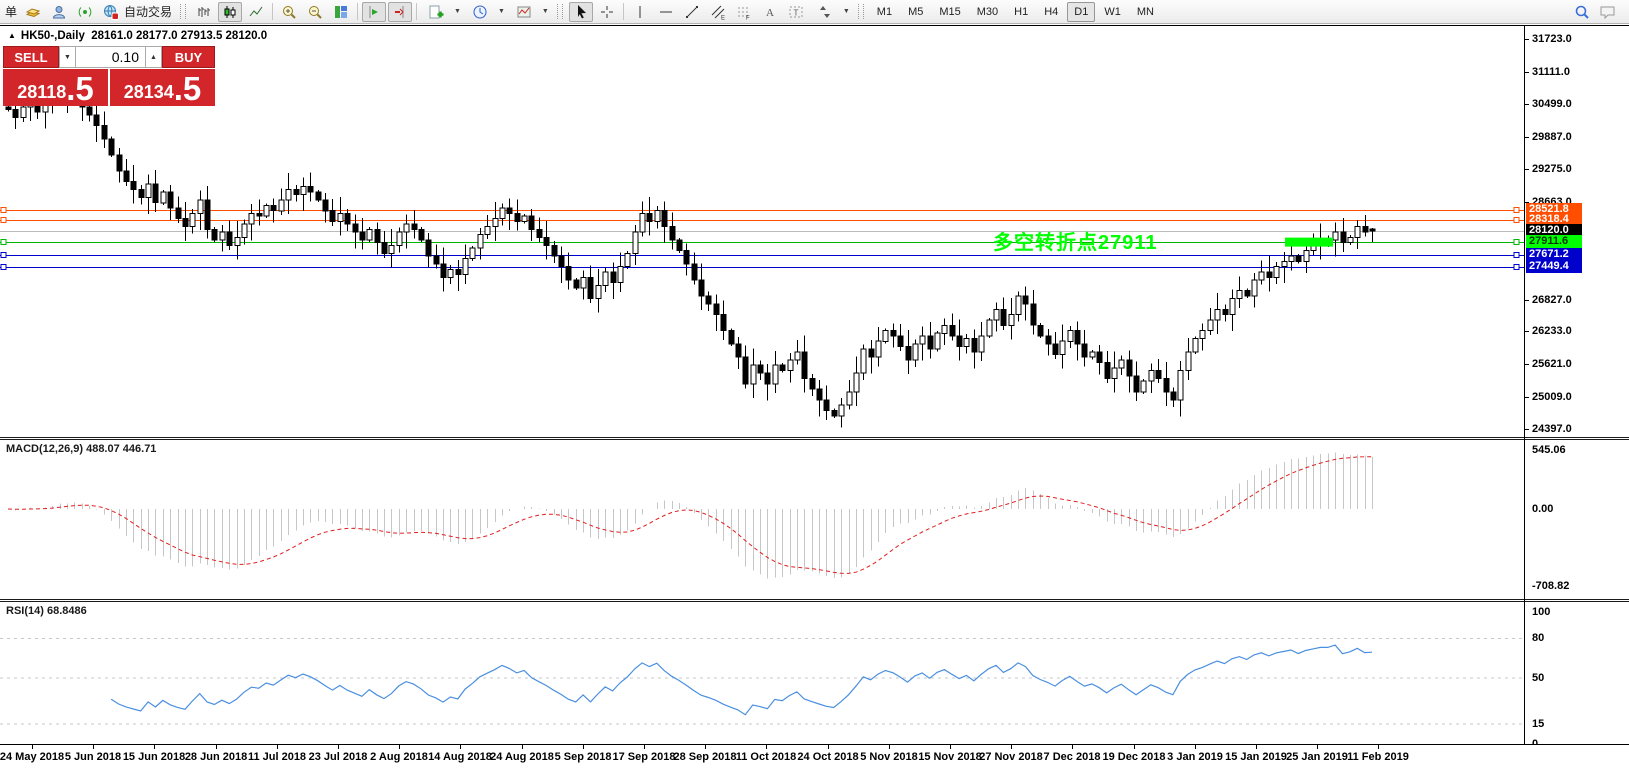 This screenshot has height=770, width=1629. What do you see at coordinates (400, 11) in the screenshot?
I see `chart-shift-icon` at bounding box center [400, 11].